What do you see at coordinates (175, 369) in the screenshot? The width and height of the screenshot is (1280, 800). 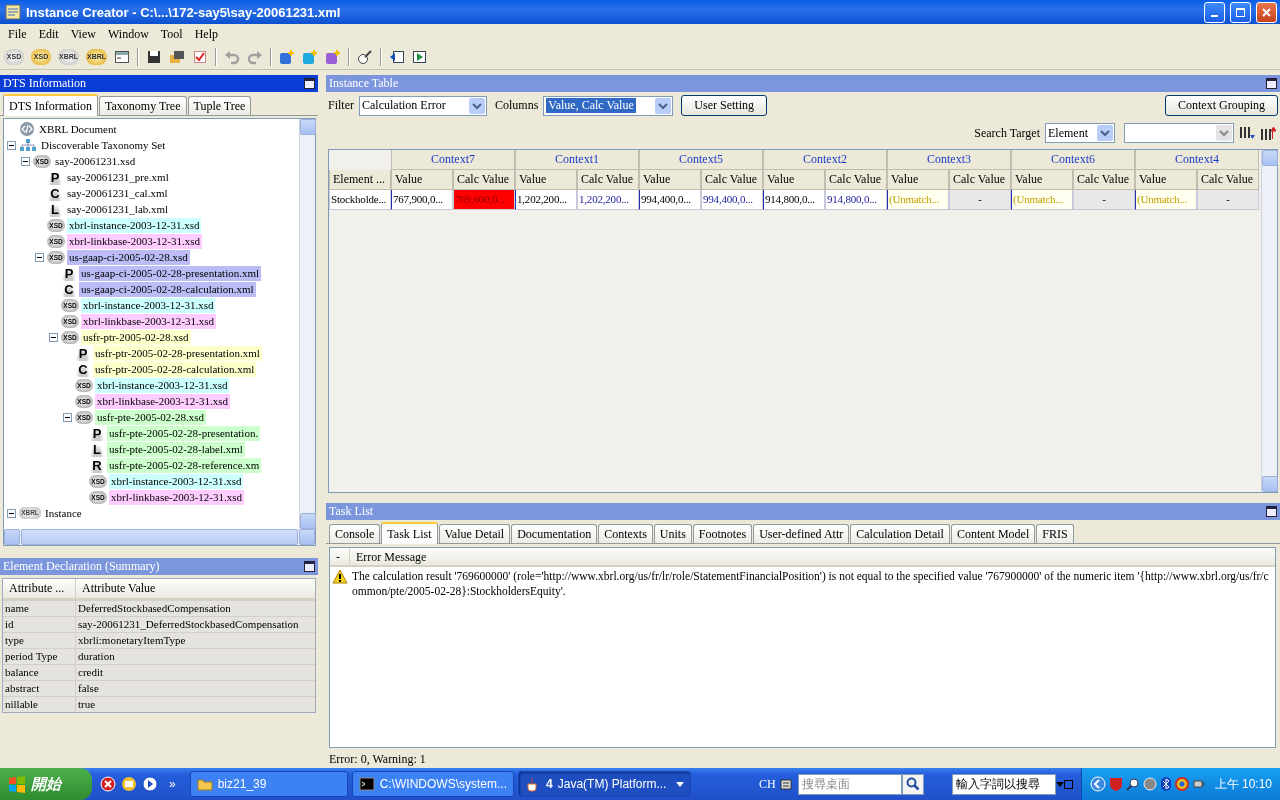 I see `tree-item: usfr-ptr-2005-02-28-calculation.xml` at bounding box center [175, 369].